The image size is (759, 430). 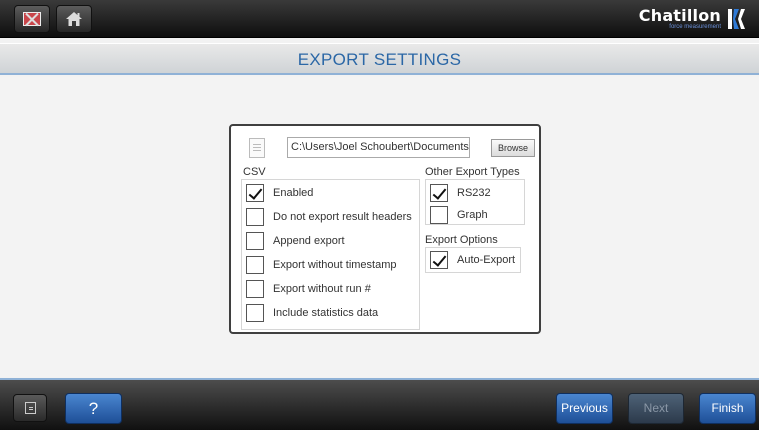 I want to click on csv-enabled-checkbox, so click(x=255, y=193).